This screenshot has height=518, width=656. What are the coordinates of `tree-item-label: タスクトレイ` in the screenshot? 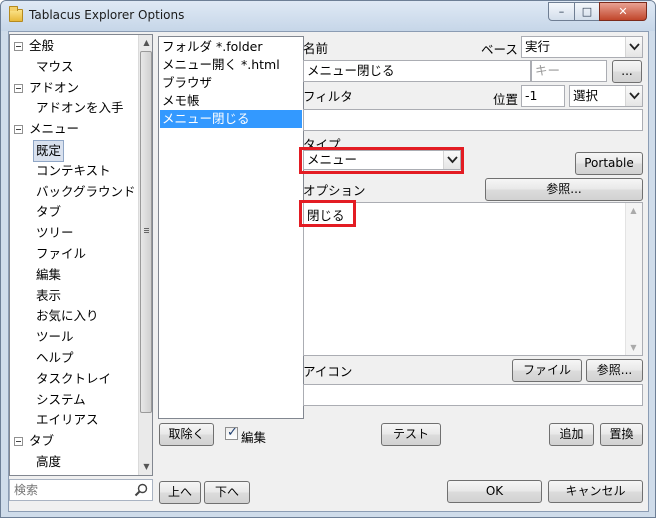 It's located at (74, 378).